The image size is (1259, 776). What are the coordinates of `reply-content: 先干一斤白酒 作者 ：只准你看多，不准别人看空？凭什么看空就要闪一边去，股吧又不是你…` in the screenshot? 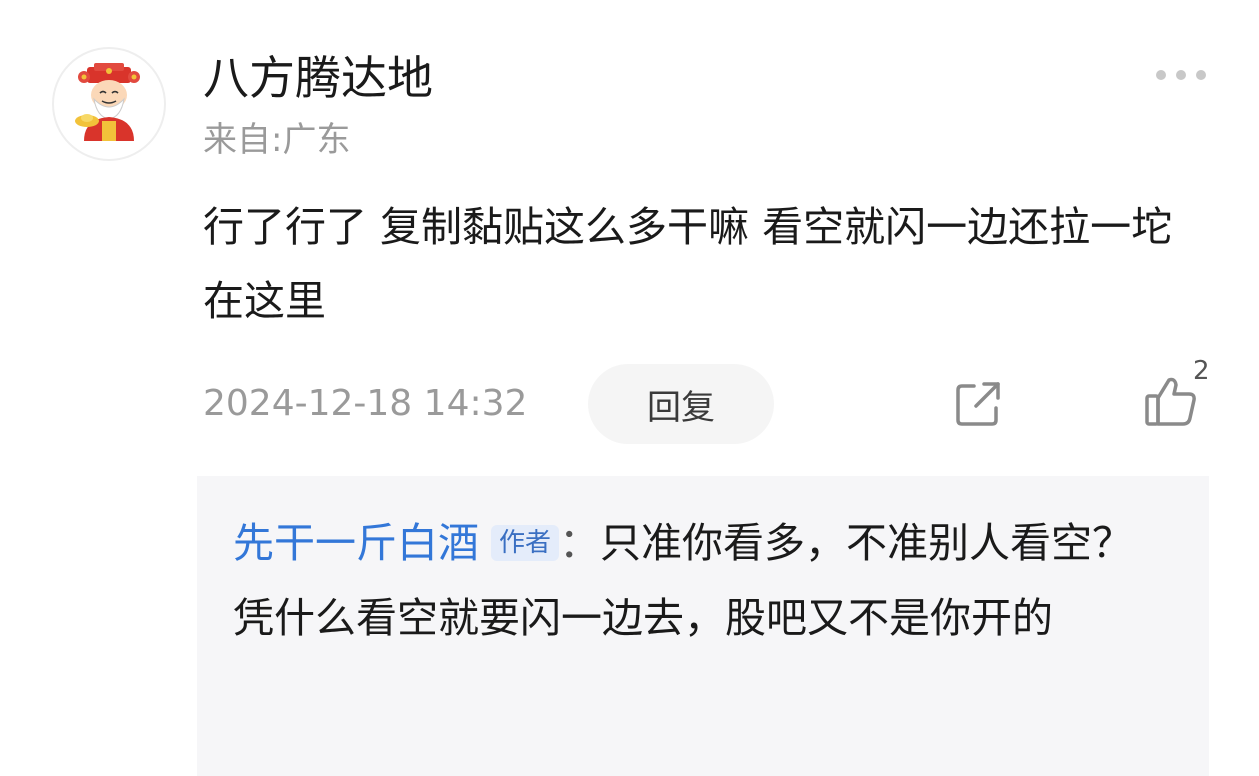 It's located at (703, 581).